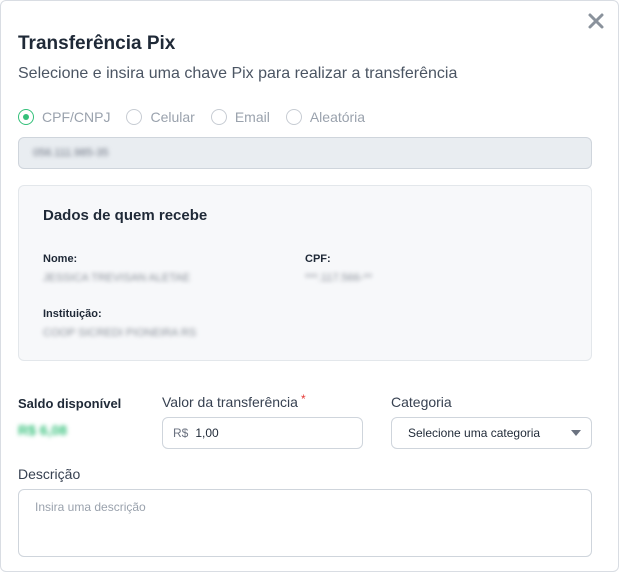 The height and width of the screenshot is (572, 619). I want to click on radio-celular: Celular, so click(160, 117).